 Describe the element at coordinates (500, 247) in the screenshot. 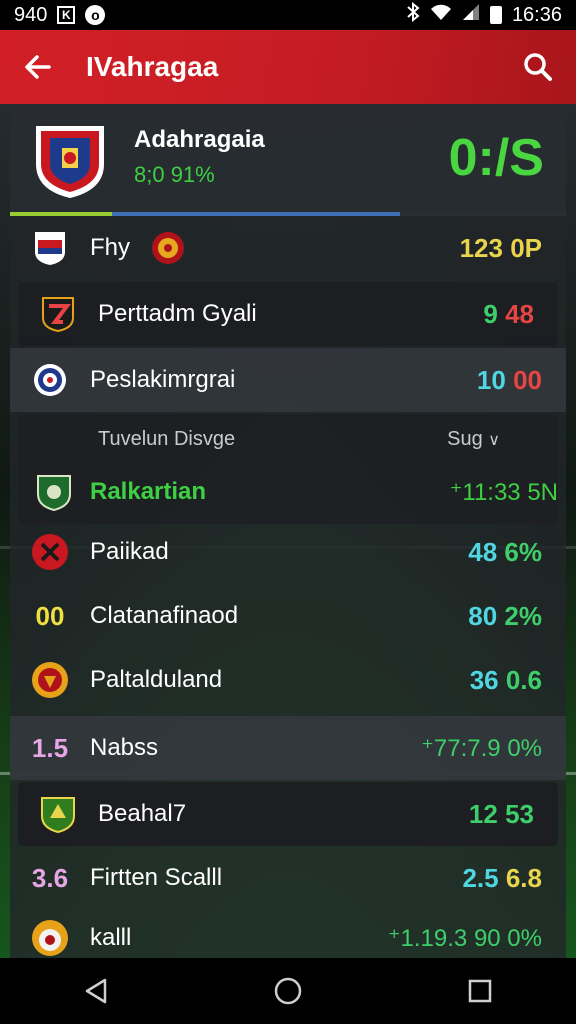

I see `list-item-value: 123 0P` at that location.